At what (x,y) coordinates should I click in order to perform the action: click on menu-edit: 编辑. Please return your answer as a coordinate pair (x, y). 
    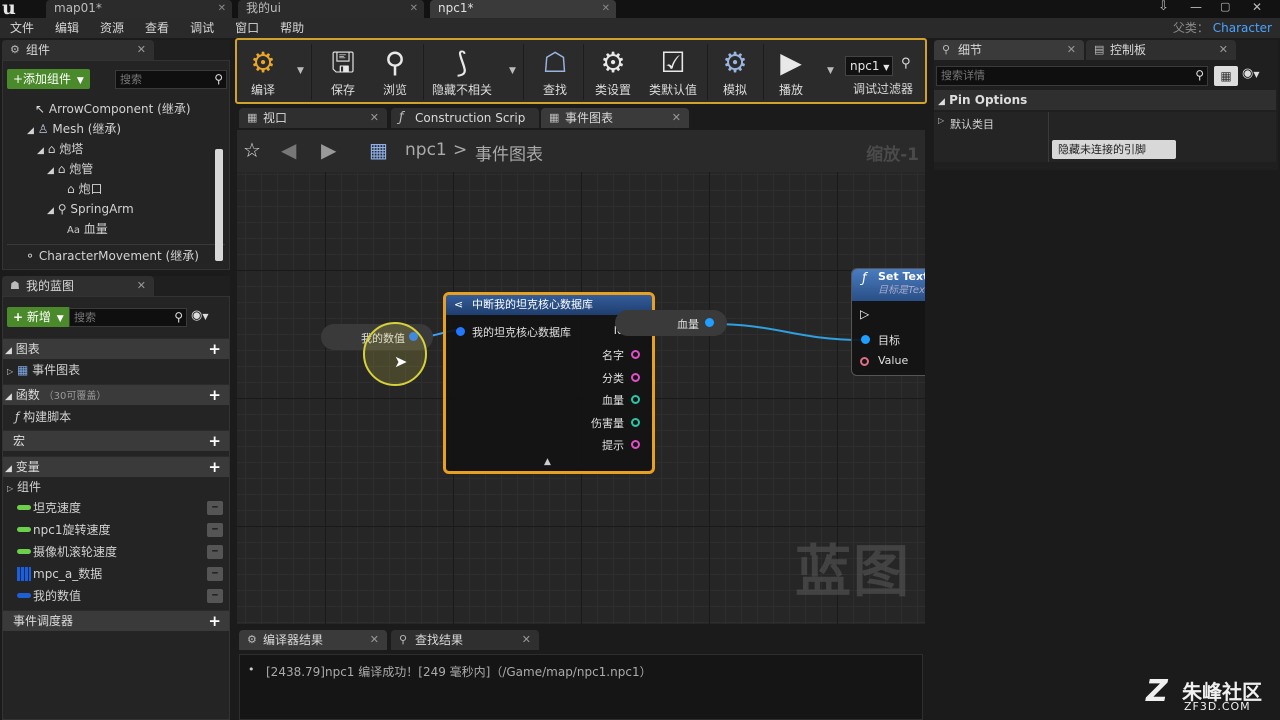
    Looking at the image, I should click on (67, 28).